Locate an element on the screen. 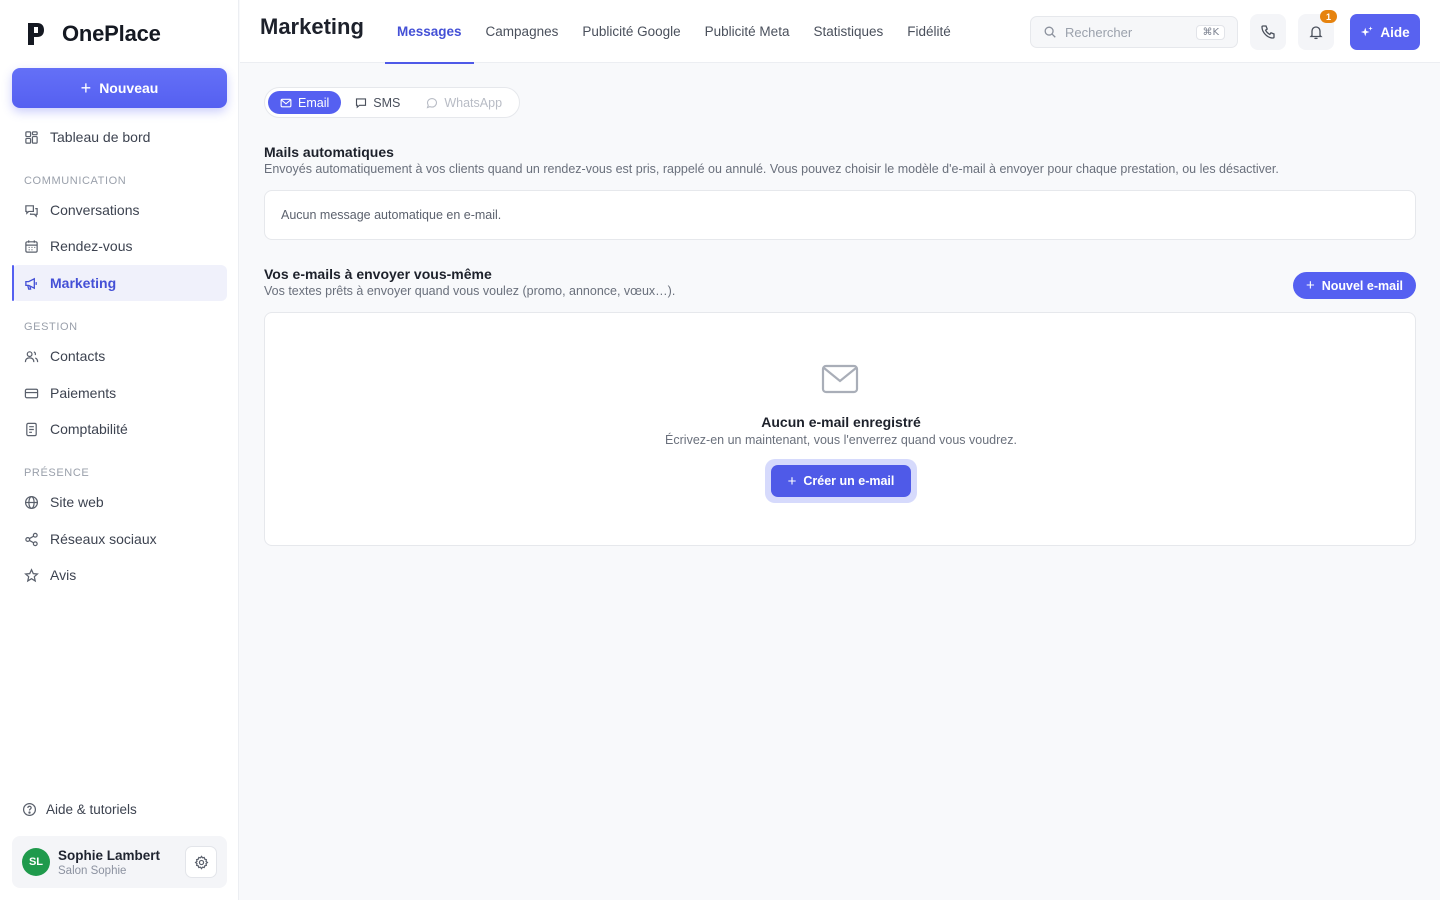 This screenshot has width=1440, height=900. new-button: + Nouveau is located at coordinates (119, 88).